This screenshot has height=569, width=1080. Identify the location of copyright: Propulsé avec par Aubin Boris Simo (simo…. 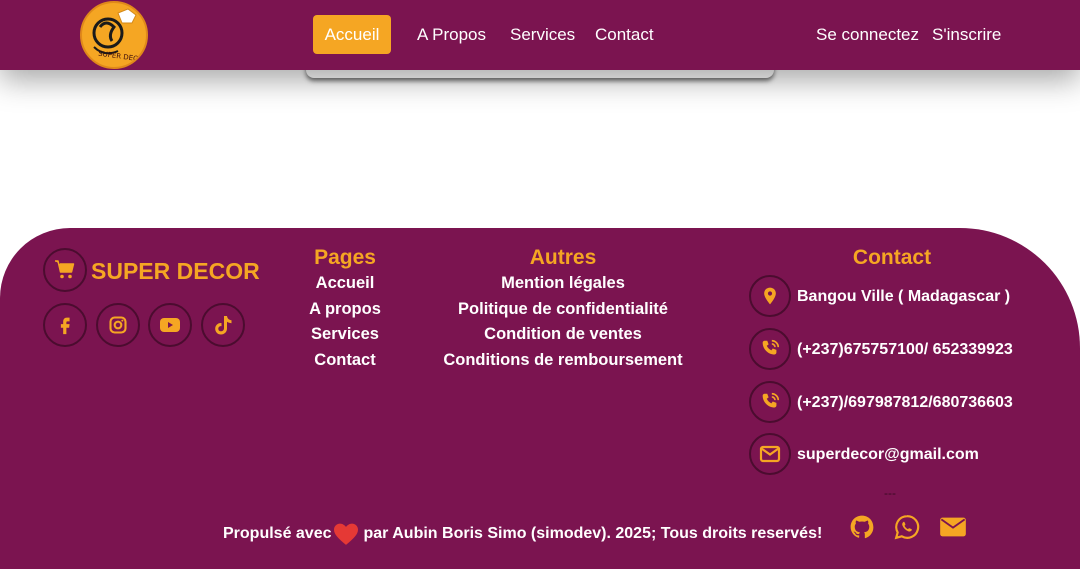
(522, 534).